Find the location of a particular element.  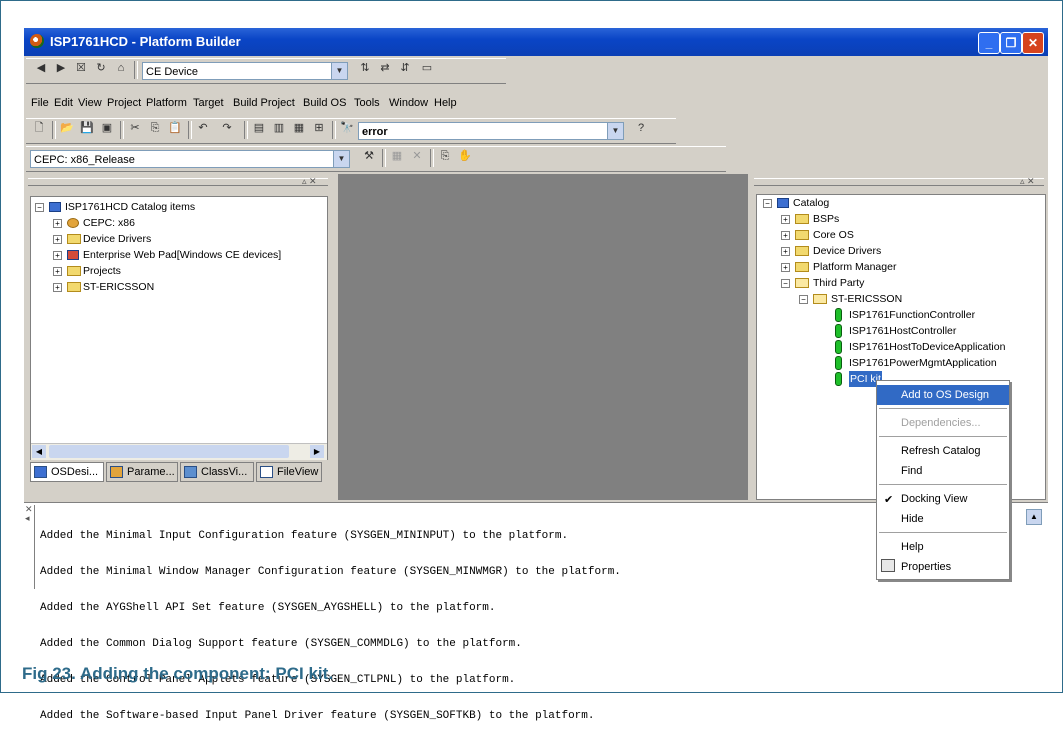

workspace-icon: ▤ is located at coordinates (259, 128).